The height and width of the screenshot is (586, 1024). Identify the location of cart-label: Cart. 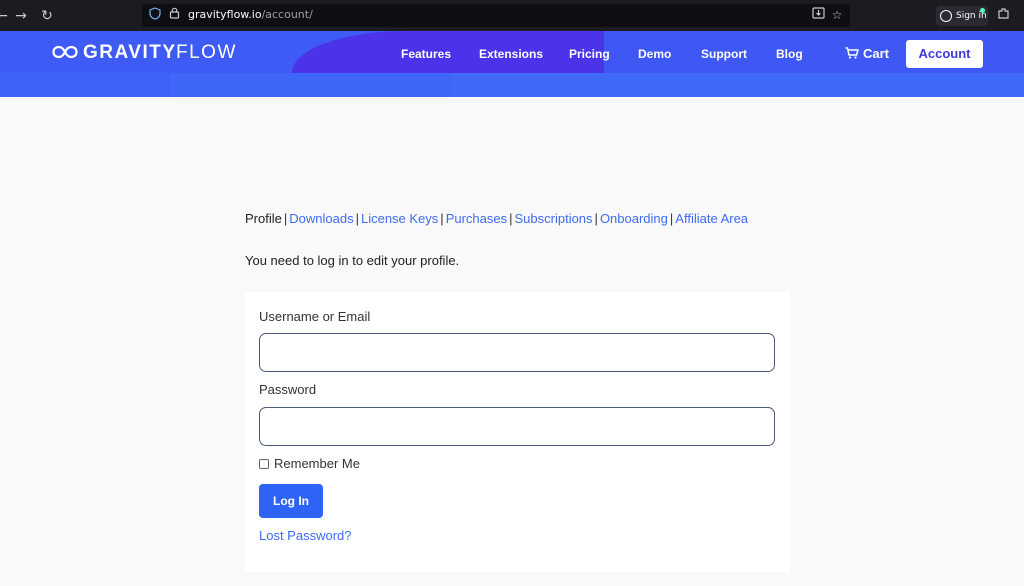
(876, 53).